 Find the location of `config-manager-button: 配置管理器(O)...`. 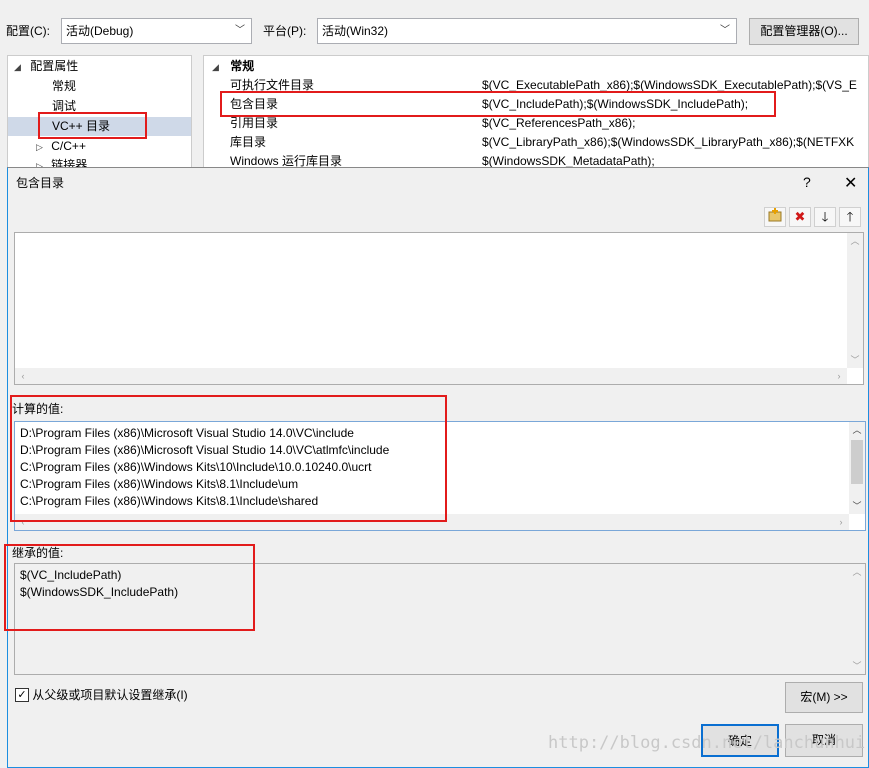

config-manager-button: 配置管理器(O)... is located at coordinates (804, 31).